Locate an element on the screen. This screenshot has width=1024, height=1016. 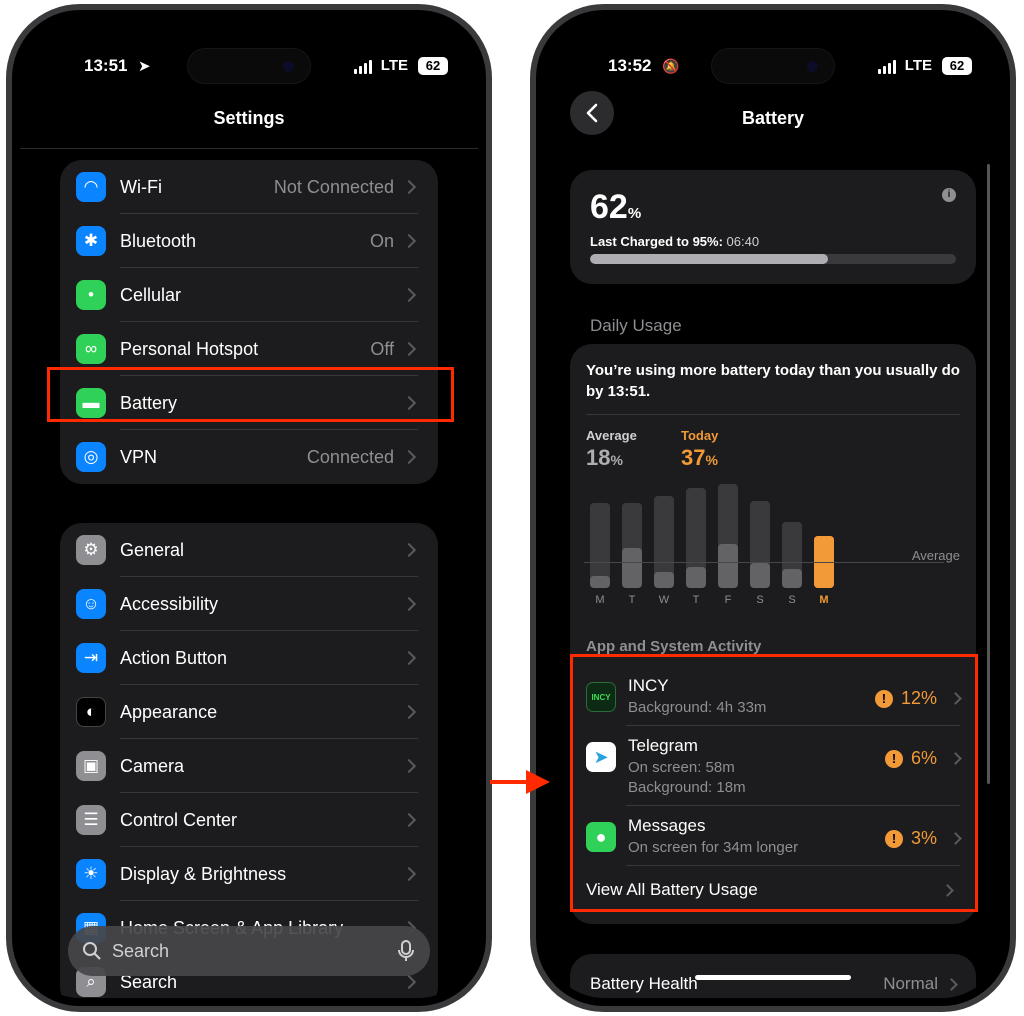
search-bar: Search is located at coordinates (249, 951).